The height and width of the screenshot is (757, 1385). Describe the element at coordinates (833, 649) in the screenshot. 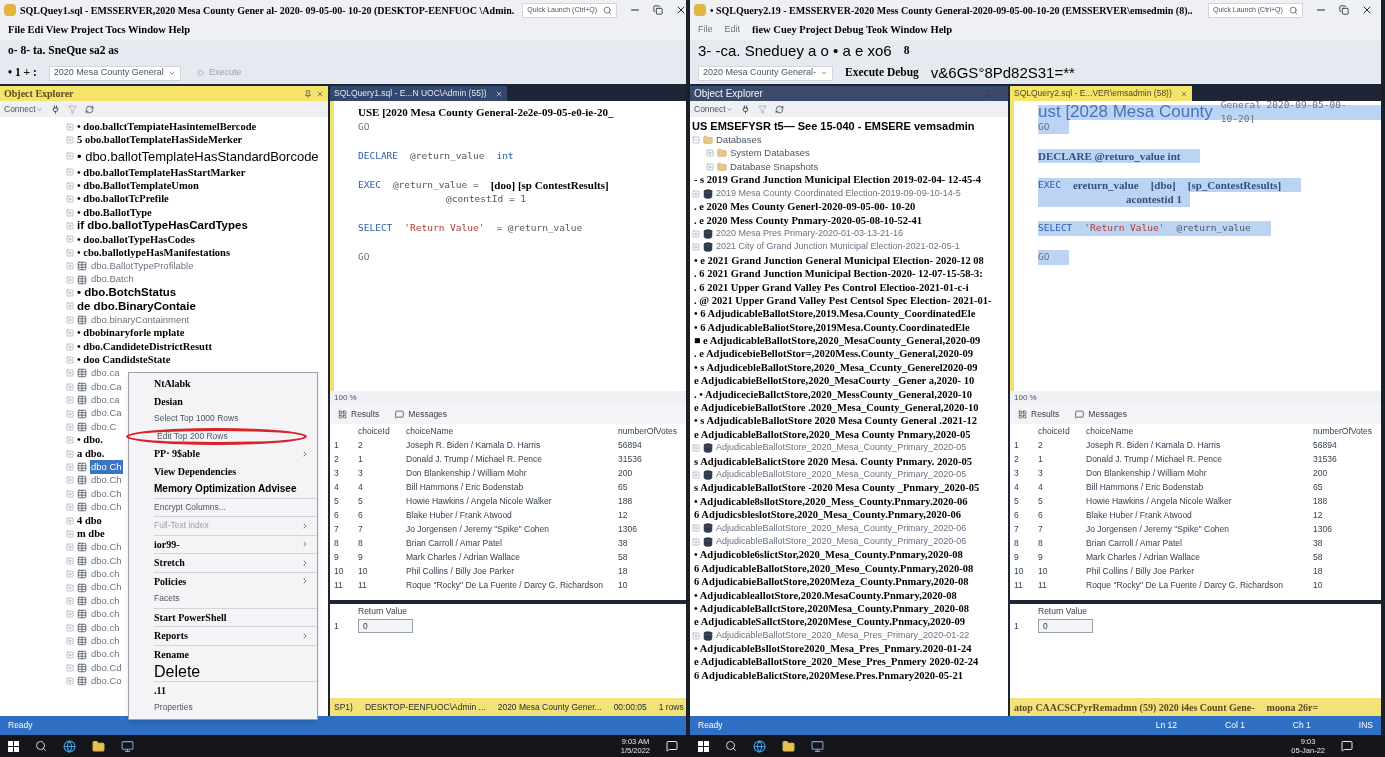

I see `tree-item-label: • AdjudicableBsllotStore2020_Mesa_Pres_Pnmary.2020-01-24` at that location.